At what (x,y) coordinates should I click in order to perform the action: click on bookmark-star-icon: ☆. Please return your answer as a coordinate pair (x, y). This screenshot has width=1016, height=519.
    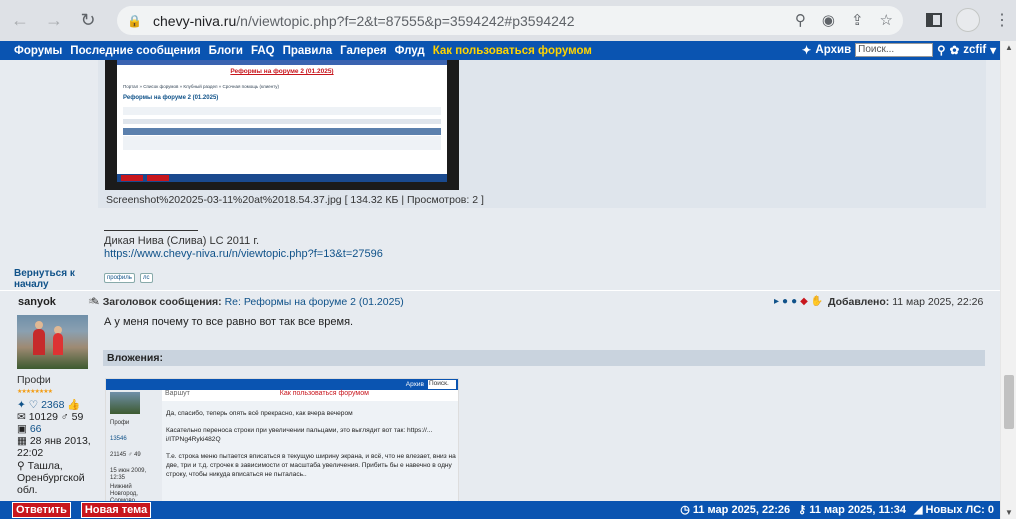
    Looking at the image, I should click on (886, 20).